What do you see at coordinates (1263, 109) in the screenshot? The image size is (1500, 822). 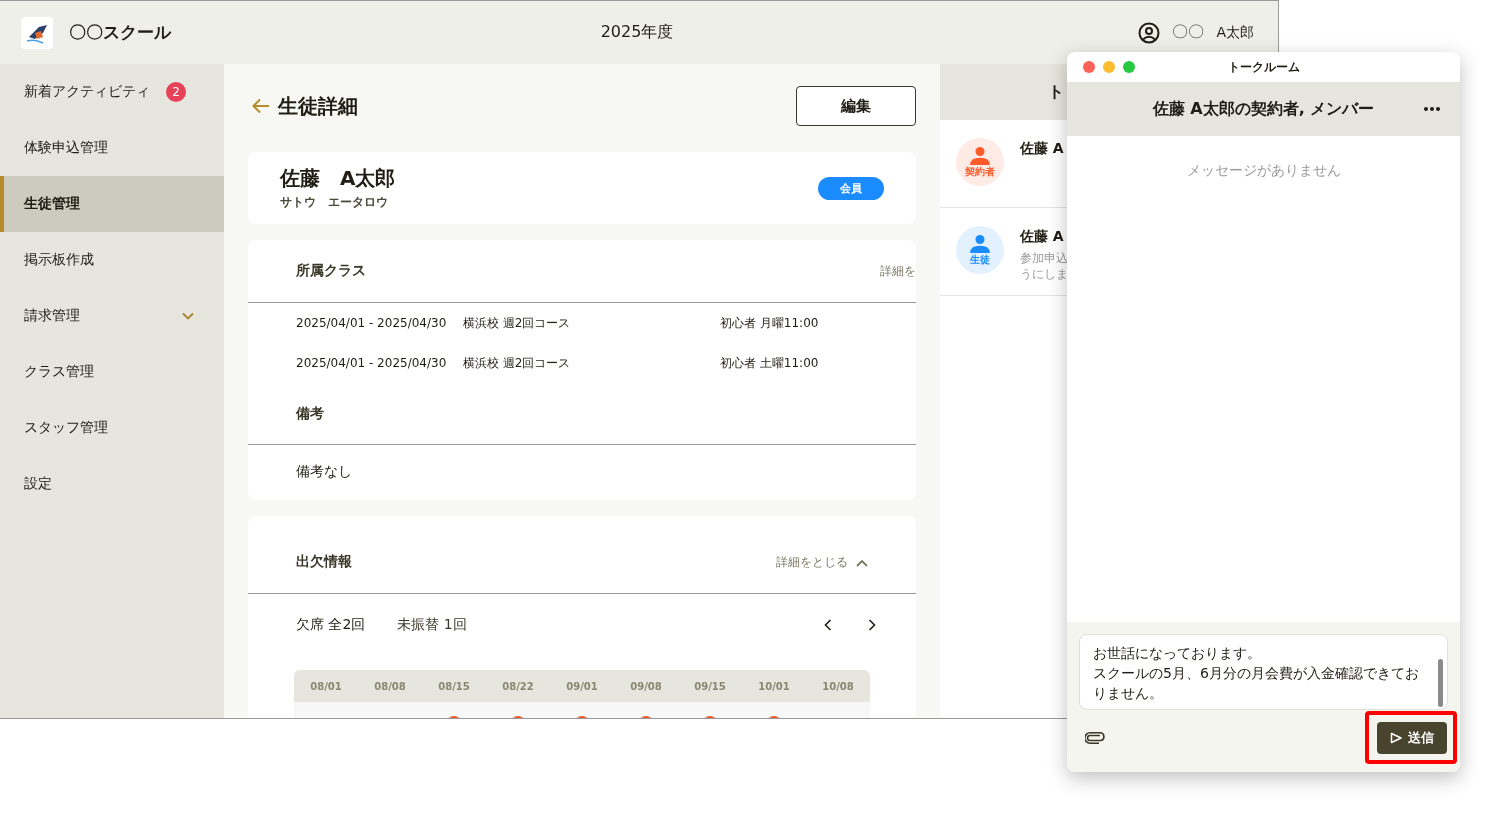 I see `room-title: 佐藤 A太郎の契約者, メンバー` at bounding box center [1263, 109].